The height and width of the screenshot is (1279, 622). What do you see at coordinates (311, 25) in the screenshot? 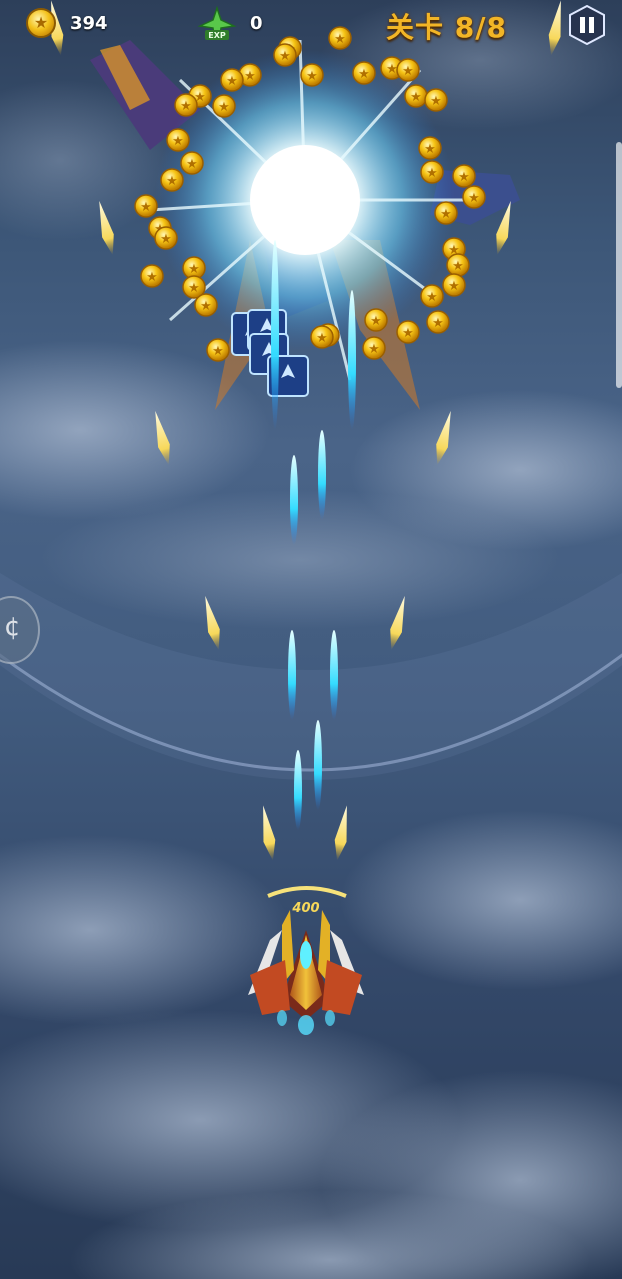
I see `hud: 394 EXP 0 关卡 8/8` at bounding box center [311, 25].